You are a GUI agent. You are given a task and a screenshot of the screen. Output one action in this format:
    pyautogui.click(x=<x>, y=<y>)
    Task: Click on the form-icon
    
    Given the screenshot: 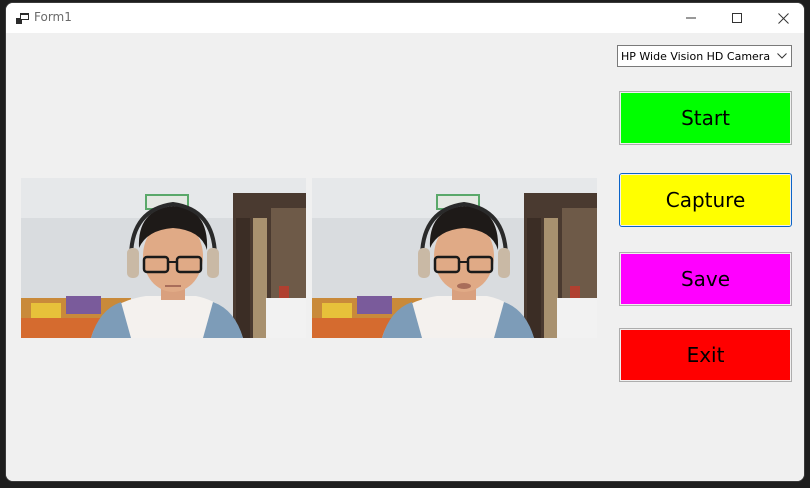 What is the action you would take?
    pyautogui.click(x=22, y=17)
    